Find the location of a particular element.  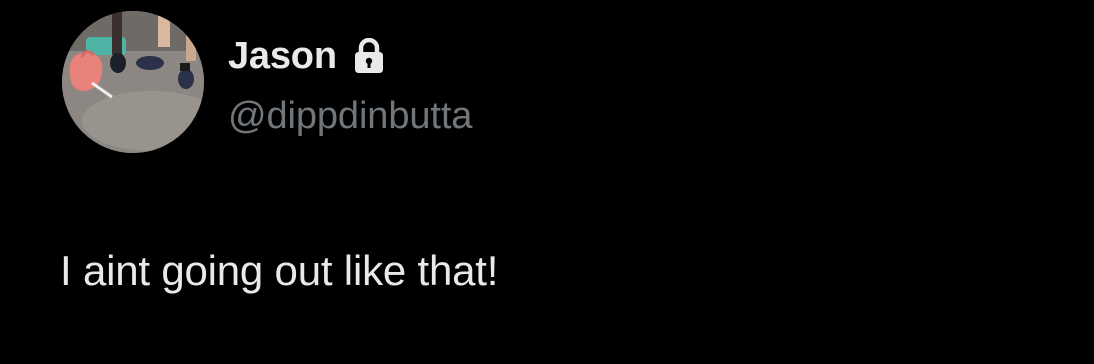

avatar-photo is located at coordinates (133, 82).